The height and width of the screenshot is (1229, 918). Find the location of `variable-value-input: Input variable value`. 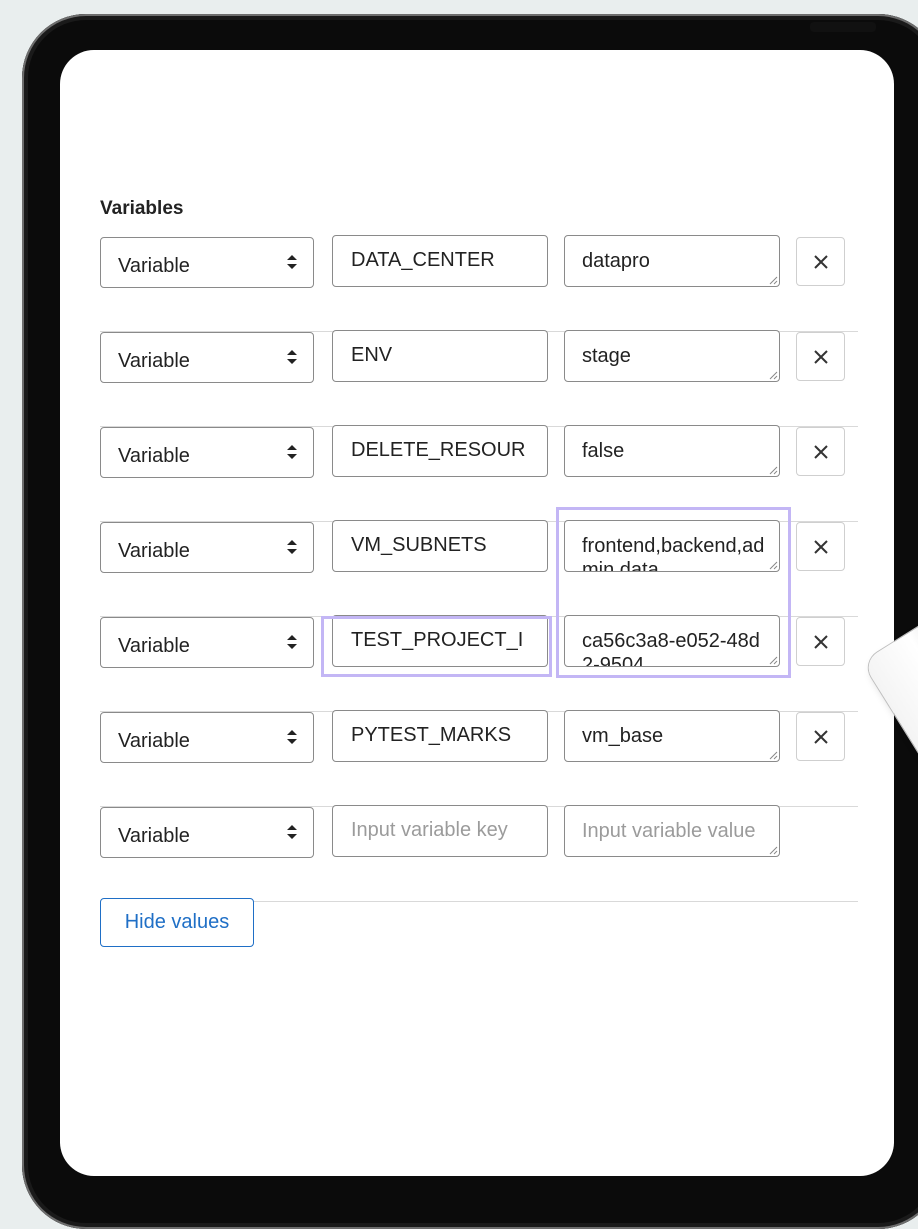

variable-value-input: Input variable value is located at coordinates (672, 831).